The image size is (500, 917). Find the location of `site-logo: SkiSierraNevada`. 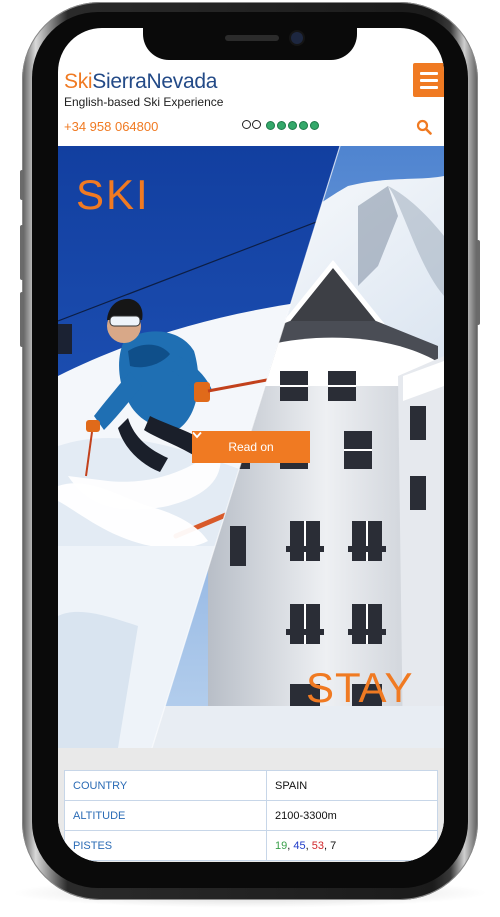

site-logo: SkiSierraNevada is located at coordinates (140, 82).